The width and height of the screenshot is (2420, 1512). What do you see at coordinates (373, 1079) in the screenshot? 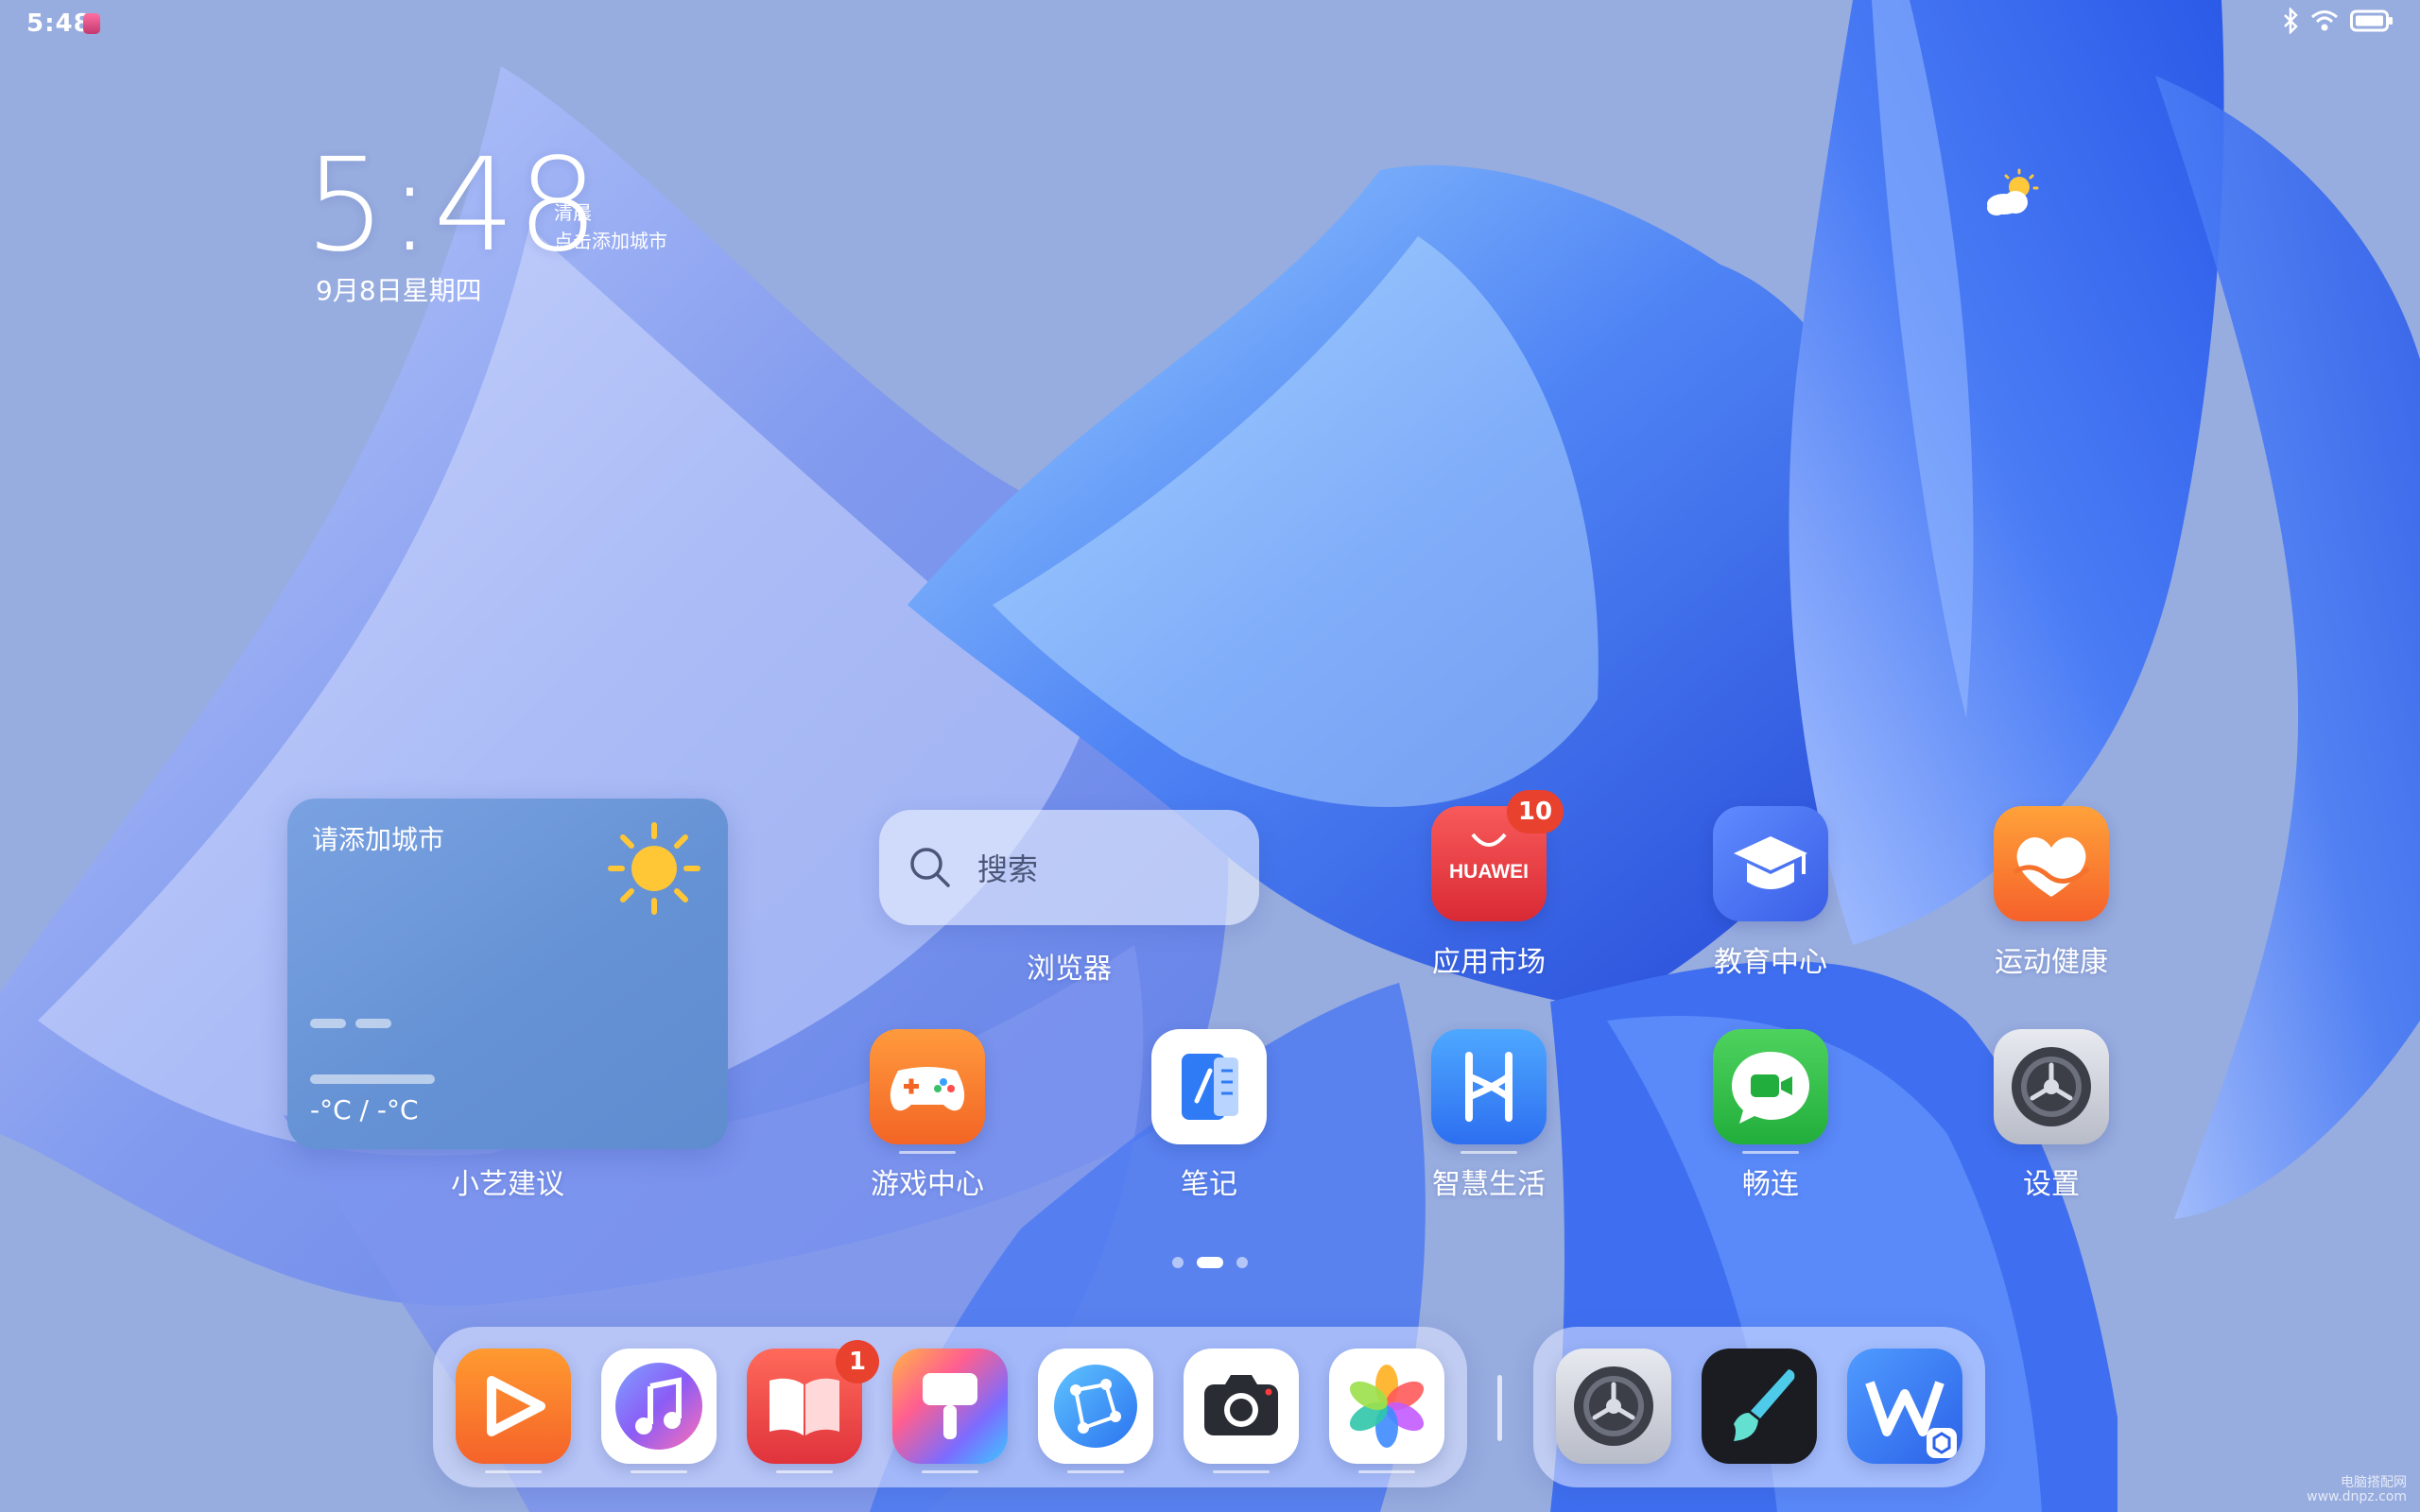
I see `weather-placeholder-bar` at bounding box center [373, 1079].